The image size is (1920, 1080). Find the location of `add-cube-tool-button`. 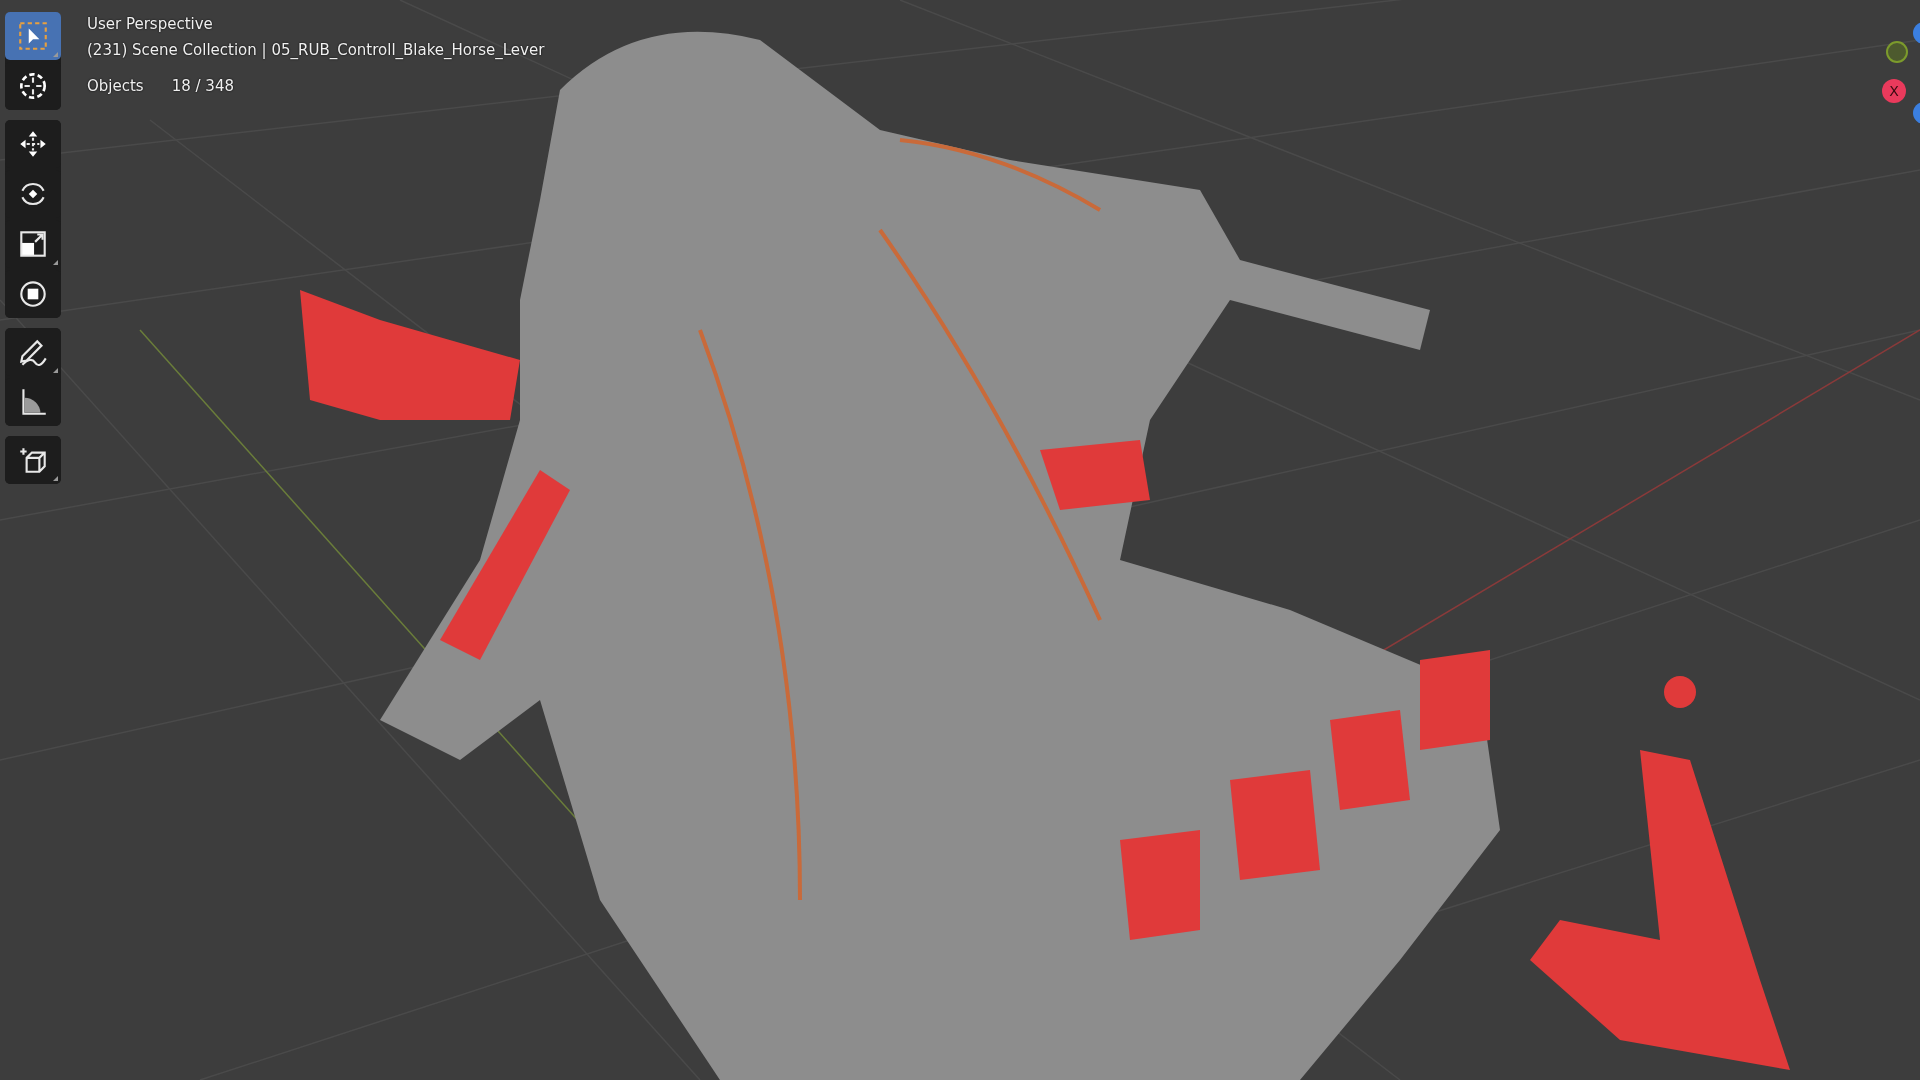

add-cube-tool-button is located at coordinates (33, 460).